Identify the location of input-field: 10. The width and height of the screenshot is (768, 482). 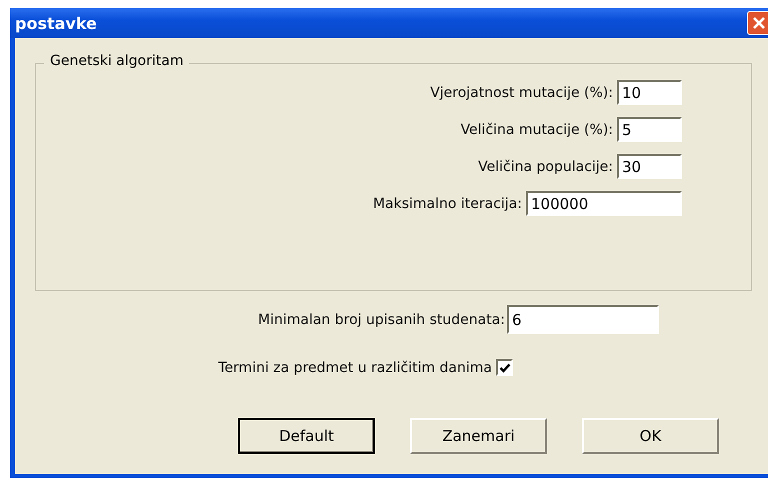
(649, 92).